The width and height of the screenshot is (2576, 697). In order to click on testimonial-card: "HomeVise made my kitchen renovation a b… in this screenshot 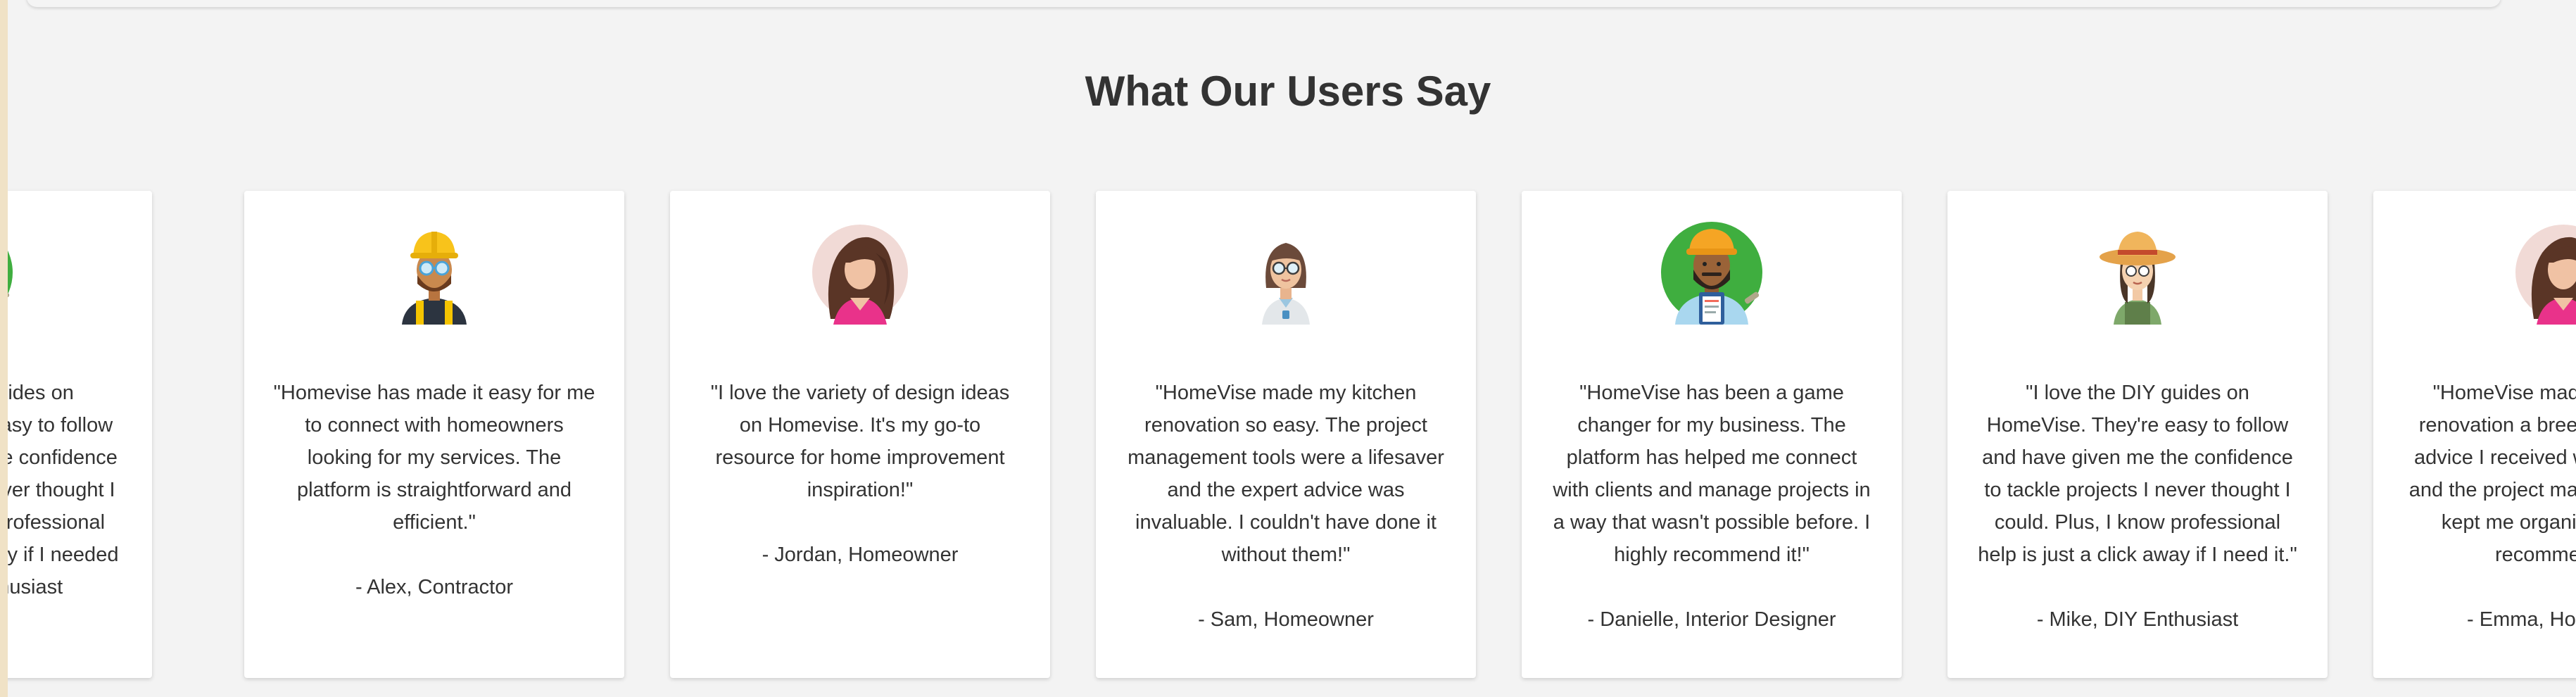, I will do `click(2474, 434)`.